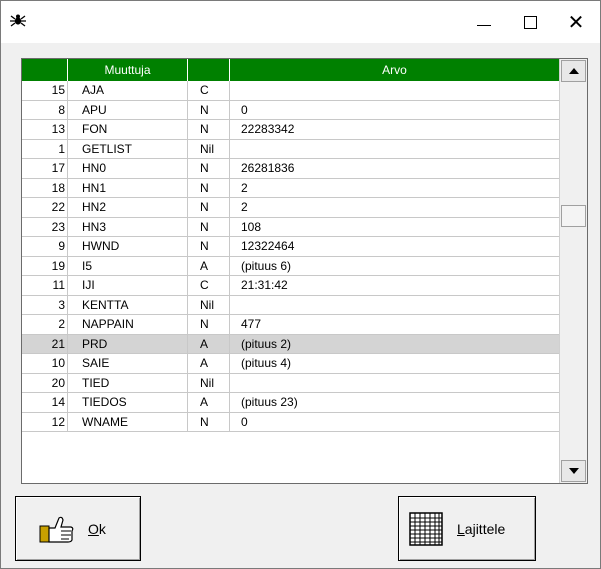 This screenshot has width=601, height=569. What do you see at coordinates (290, 208) in the screenshot?
I see `table-row: 22 HN2 N 2` at bounding box center [290, 208].